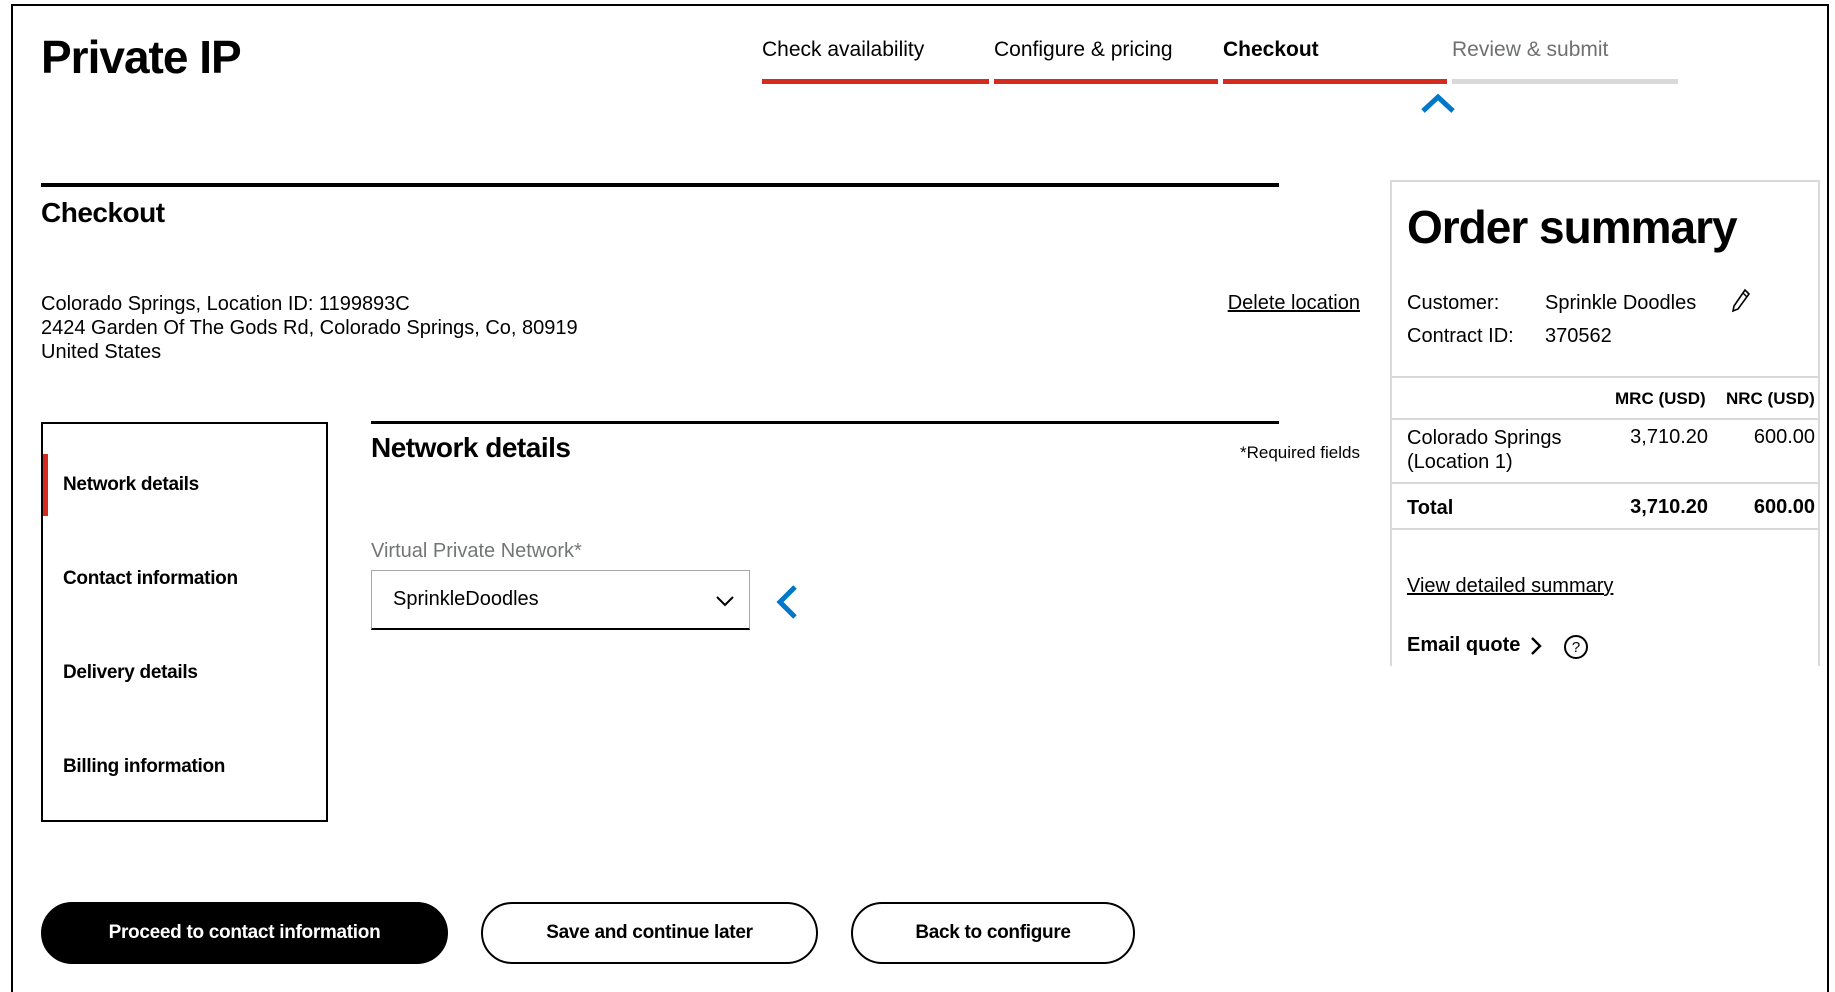 Image resolution: width=1835 pixels, height=992 pixels. What do you see at coordinates (1299, 452) in the screenshot?
I see `required-fields-note: *Required fields` at bounding box center [1299, 452].